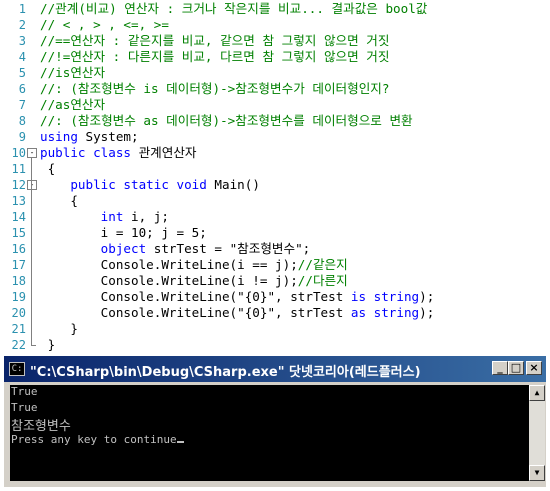  I want to click on code-line: 17 Console.WriteLine(i == j);//같은지, so click(275, 265).